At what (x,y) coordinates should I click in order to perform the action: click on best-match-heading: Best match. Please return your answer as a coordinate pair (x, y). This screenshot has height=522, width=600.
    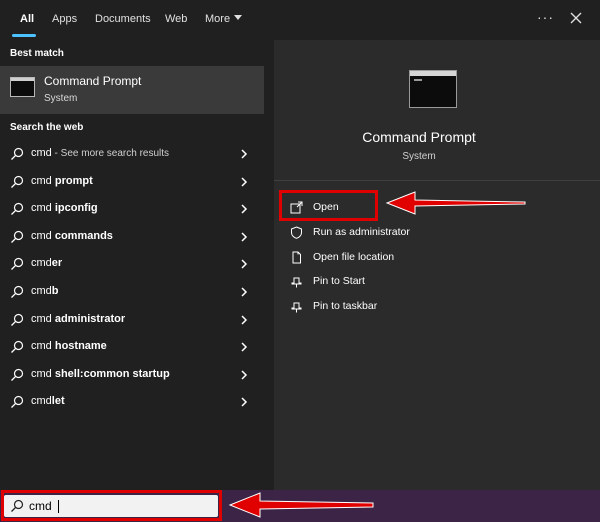
    Looking at the image, I should click on (37, 53).